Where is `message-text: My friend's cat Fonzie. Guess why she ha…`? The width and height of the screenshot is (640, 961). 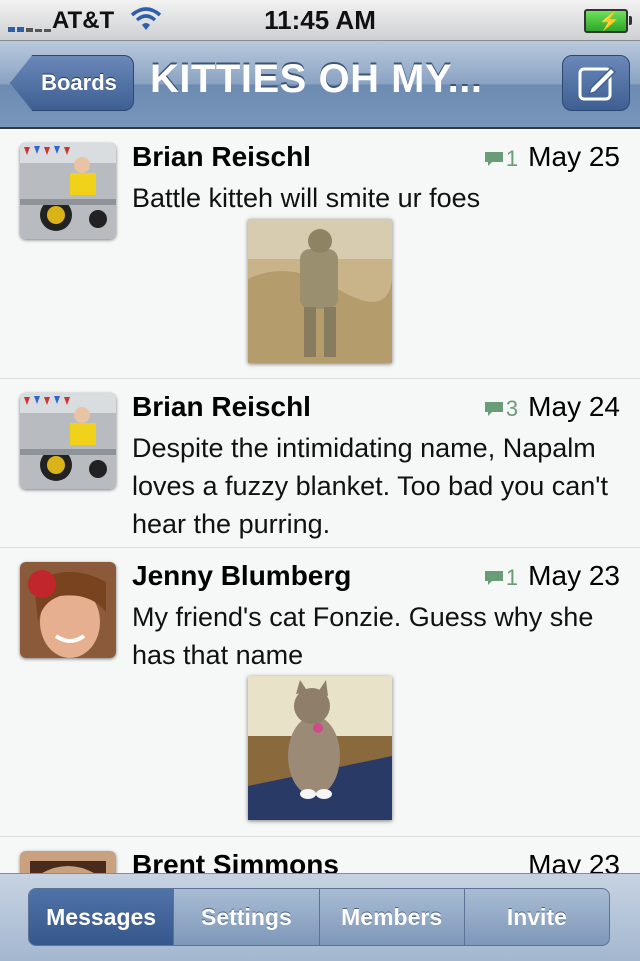
message-text: My friend's cat Fonzie. Guess why she ha… is located at coordinates (363, 636).